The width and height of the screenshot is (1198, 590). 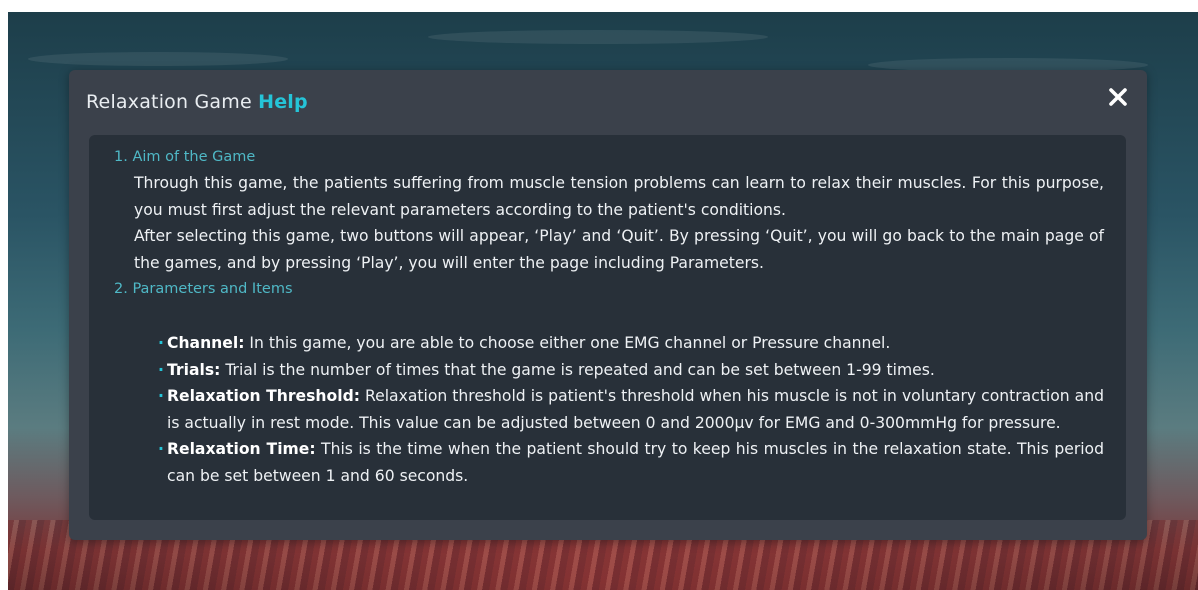 I want to click on item-term: Relaxation Time:, so click(x=241, y=449).